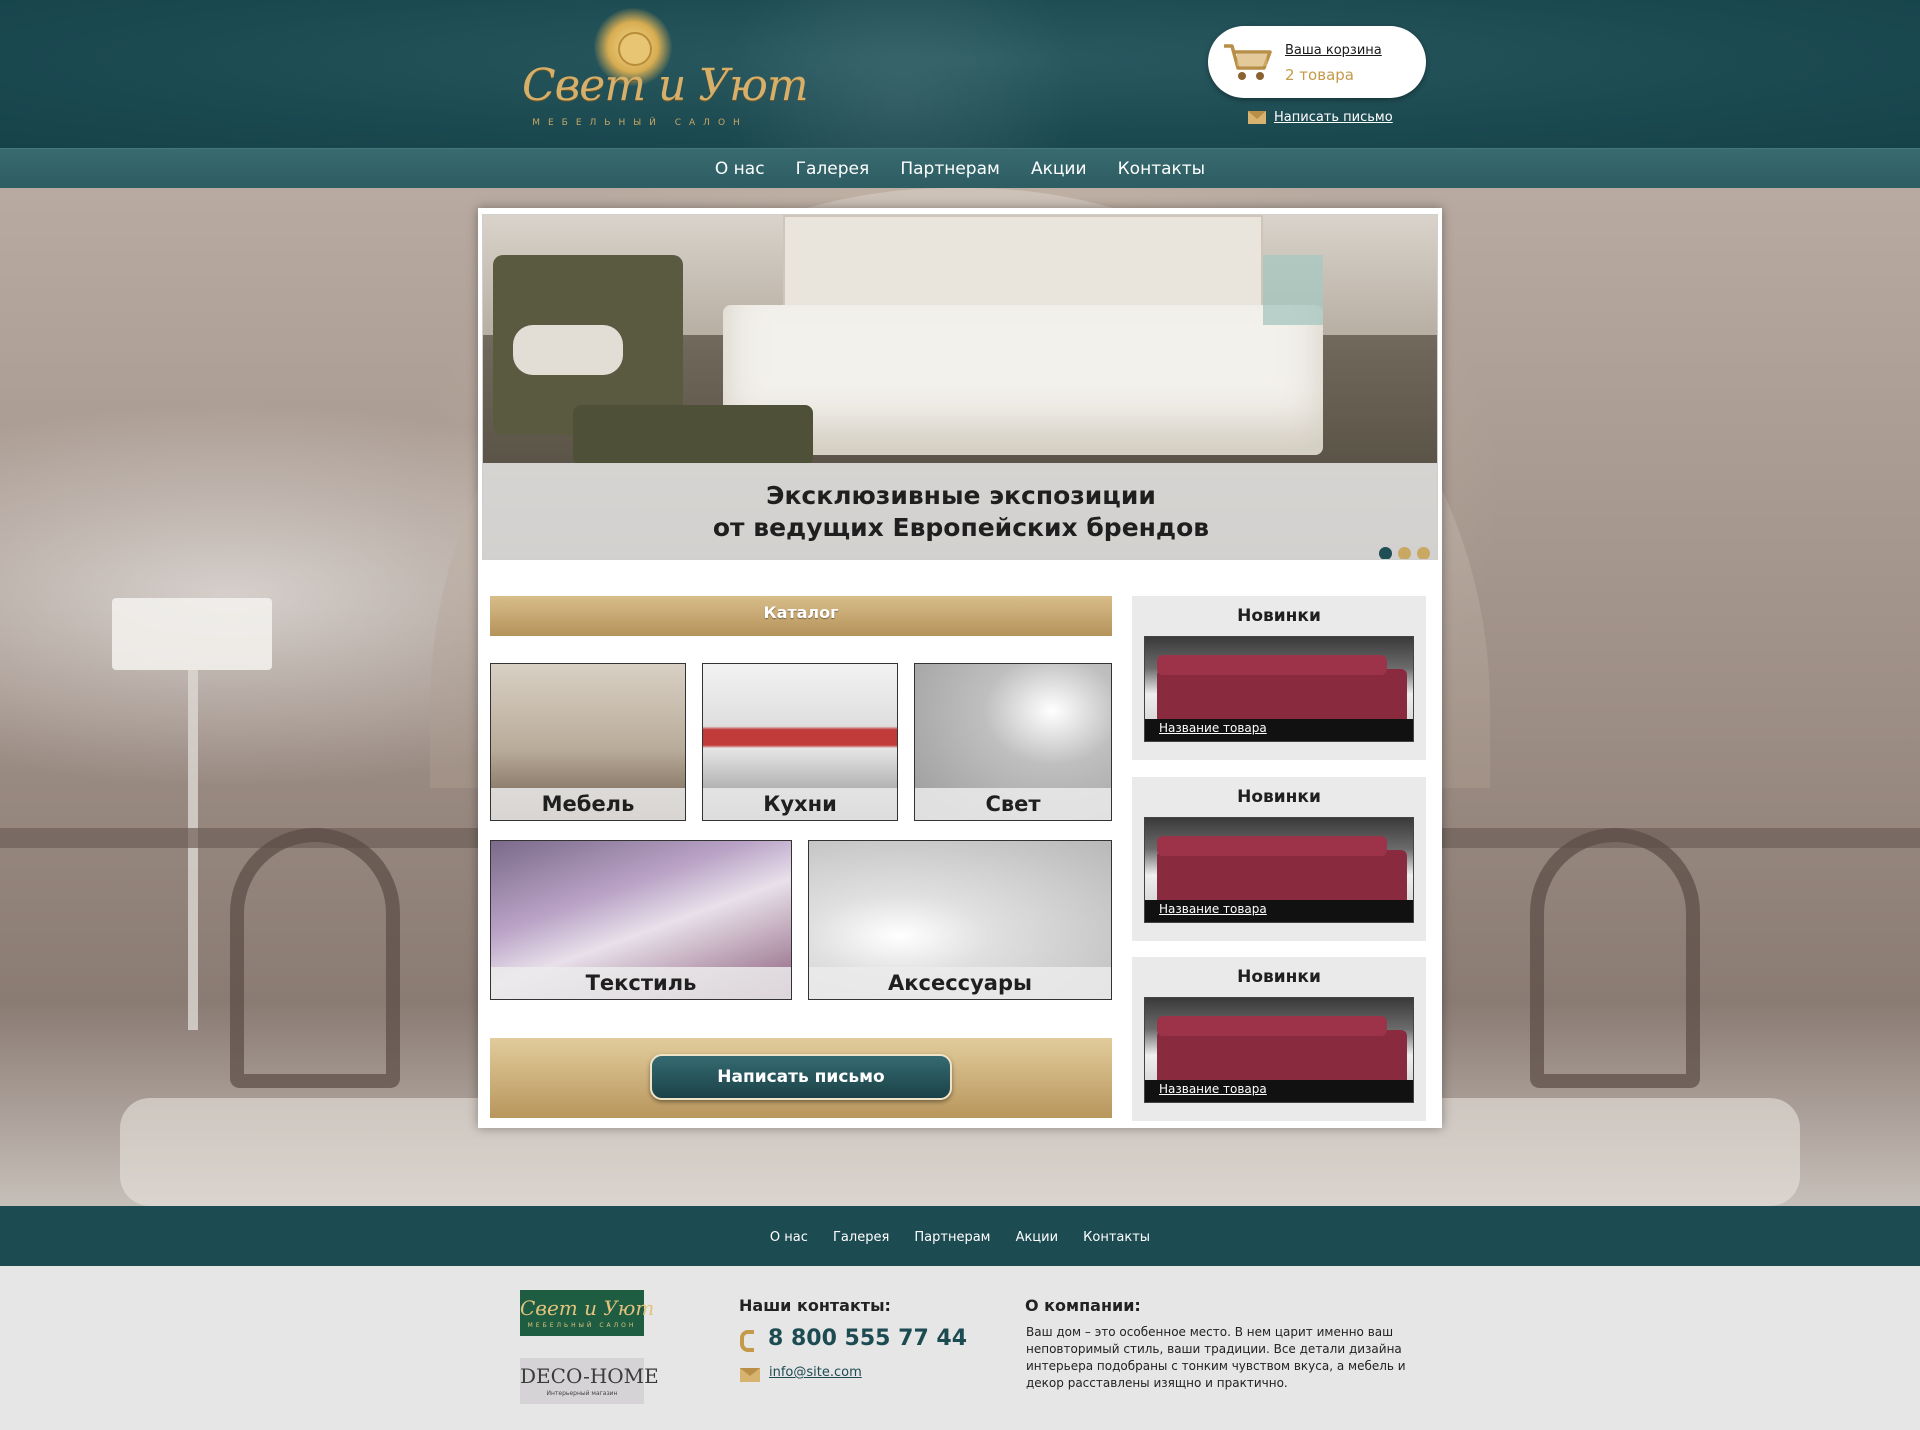  Describe the element at coordinates (1023, 380) in the screenshot. I see `slide-image-bed` at that location.